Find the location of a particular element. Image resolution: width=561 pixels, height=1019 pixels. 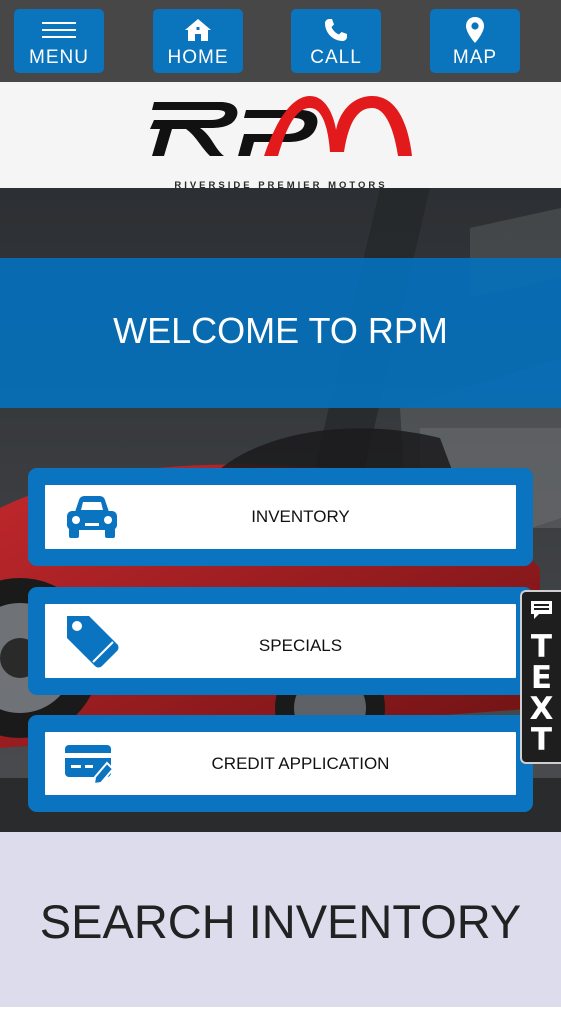

credit-application-label: CREDIT APPLICATION is located at coordinates (300, 763).